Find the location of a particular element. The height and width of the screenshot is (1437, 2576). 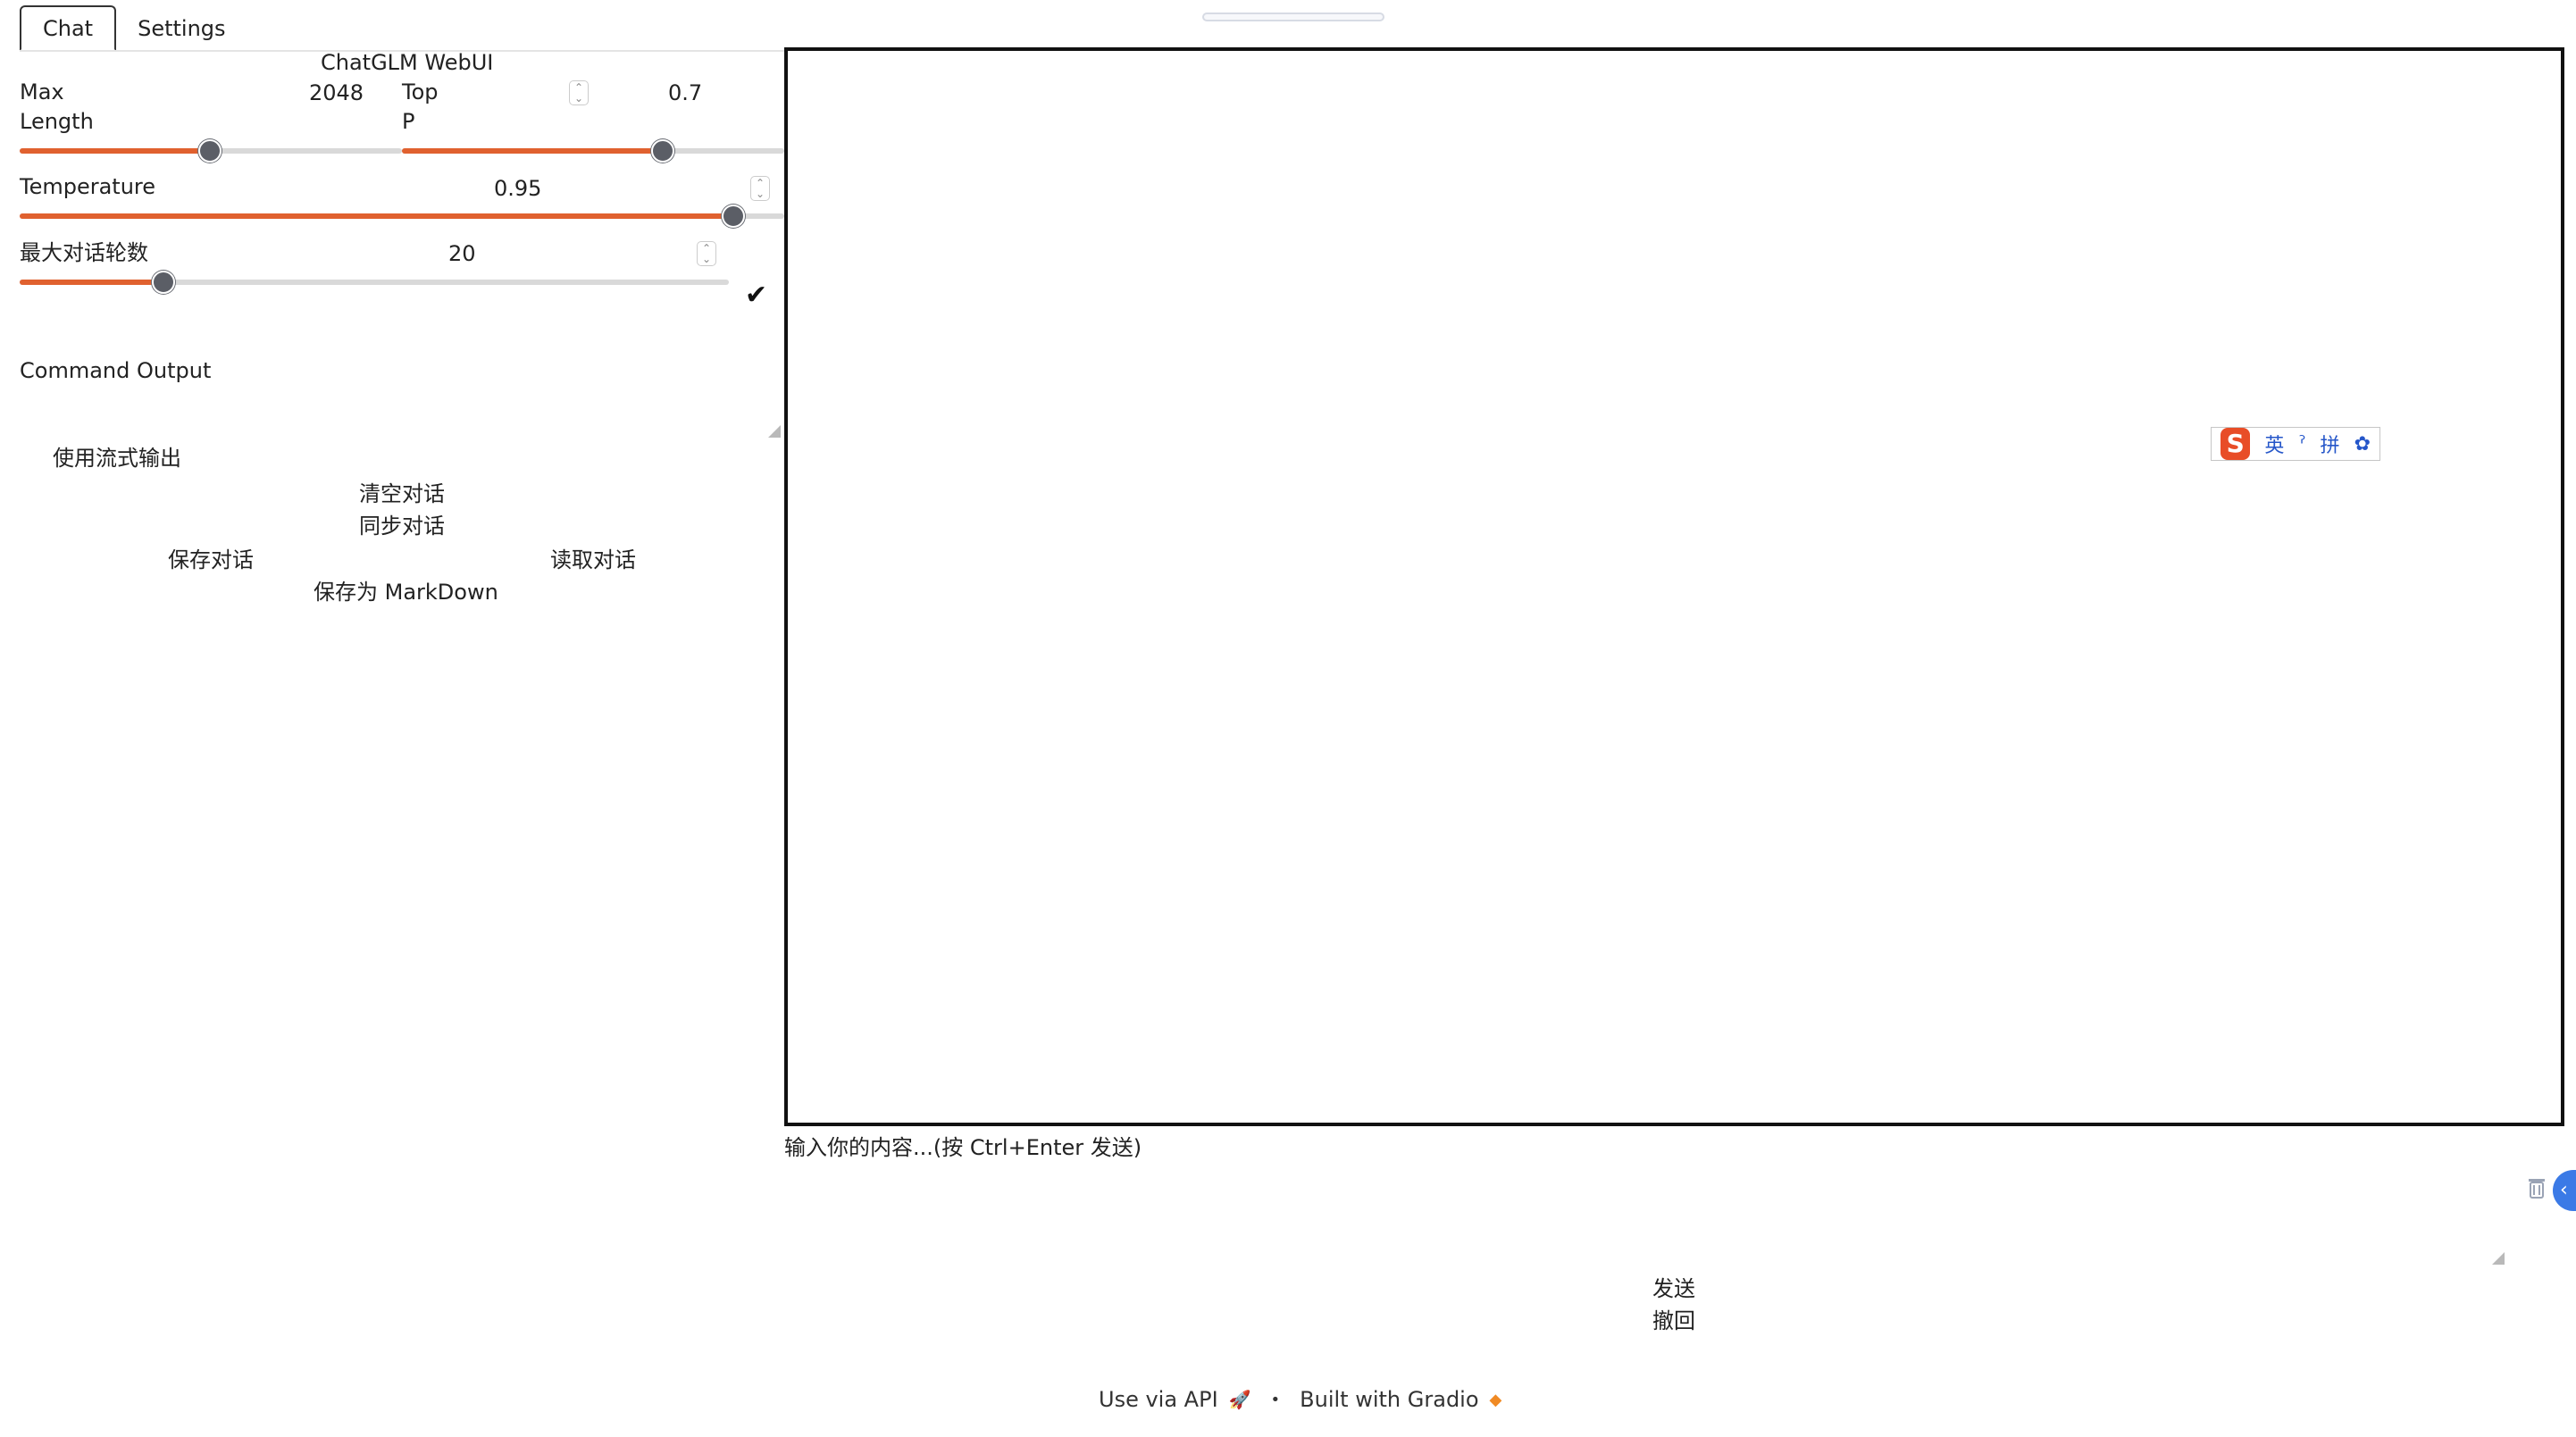

built-with-gradio-link: Built with Gradio is located at coordinates (1389, 1399).